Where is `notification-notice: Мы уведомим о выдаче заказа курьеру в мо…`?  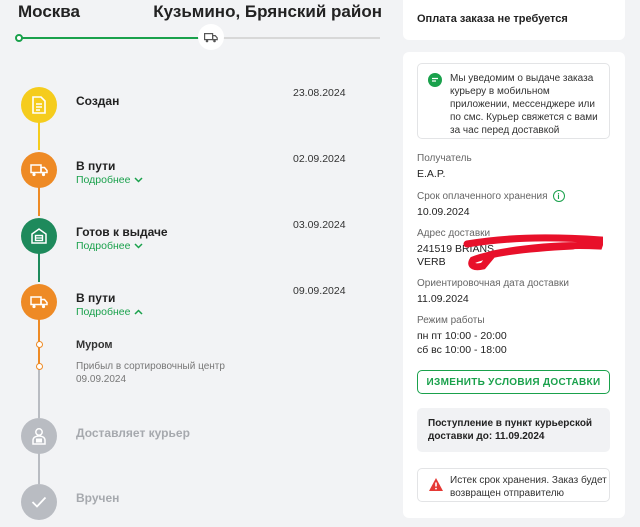 notification-notice: Мы уведомим о выдаче заказа курьеру в мо… is located at coordinates (513, 101).